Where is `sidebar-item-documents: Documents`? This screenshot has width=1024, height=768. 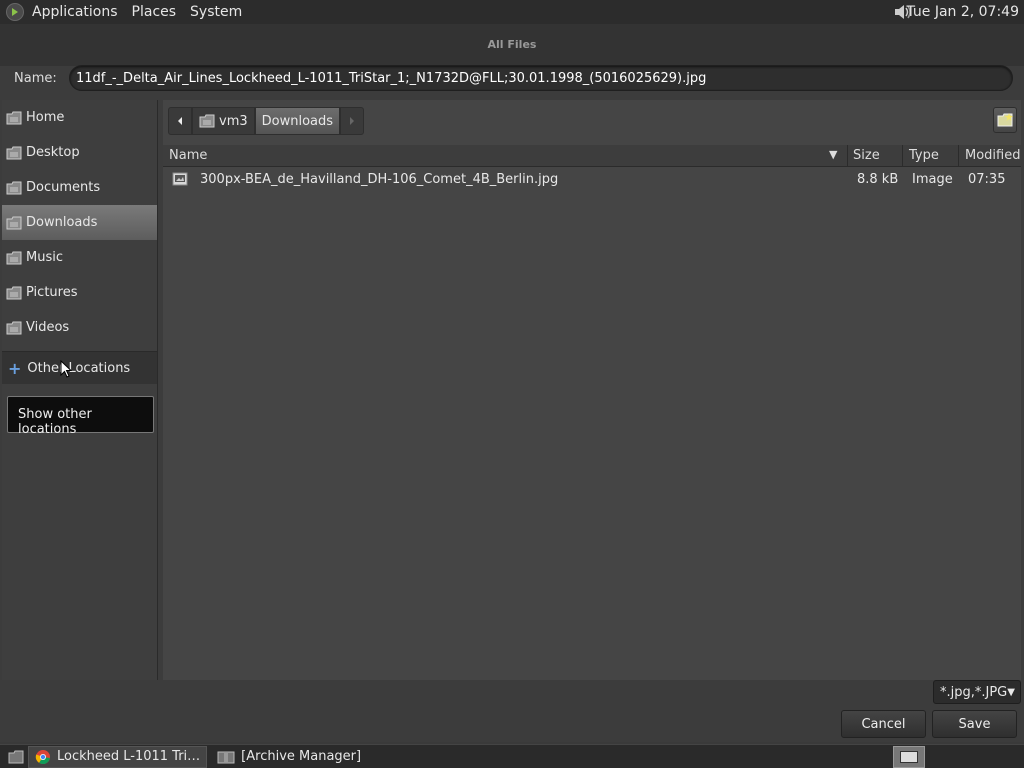
sidebar-item-documents: Documents is located at coordinates (79, 187).